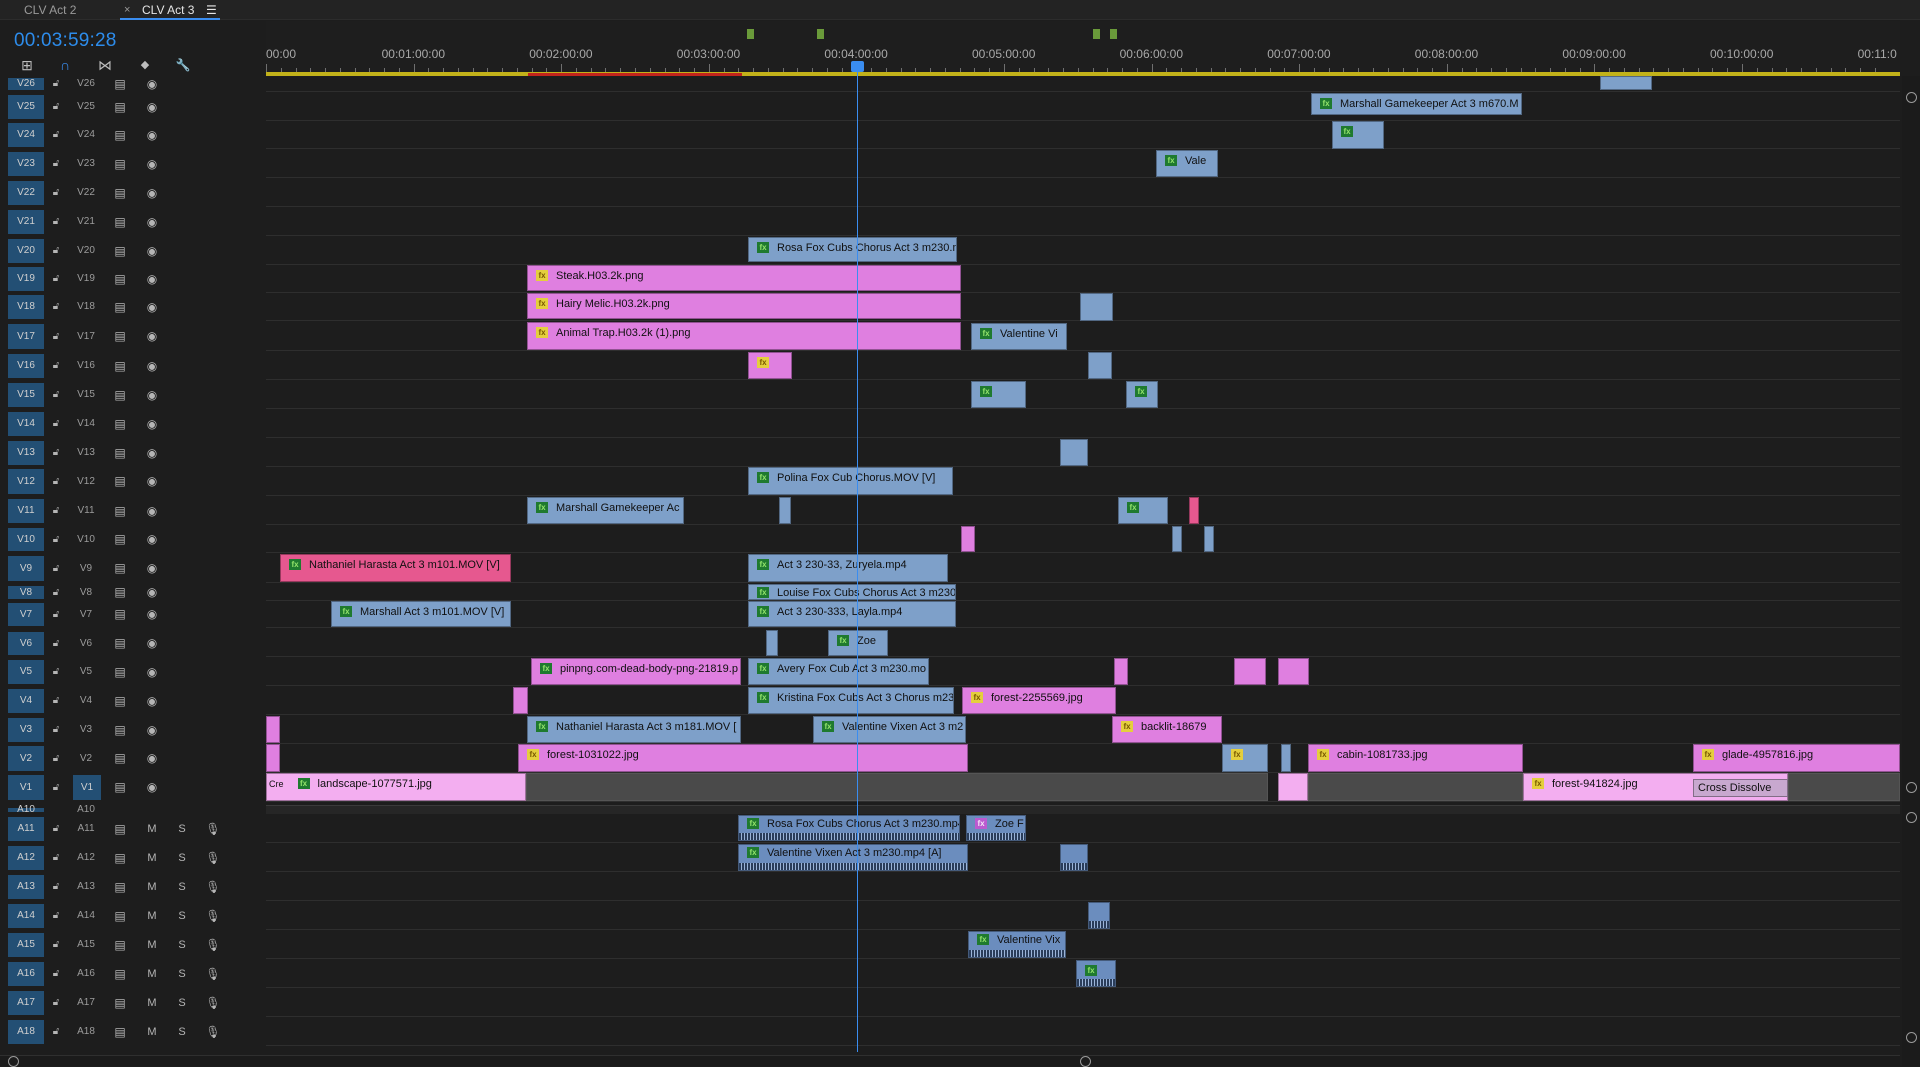  Describe the element at coordinates (743, 758) in the screenshot. I see `clip: fx forest-1031022.jpg` at that location.